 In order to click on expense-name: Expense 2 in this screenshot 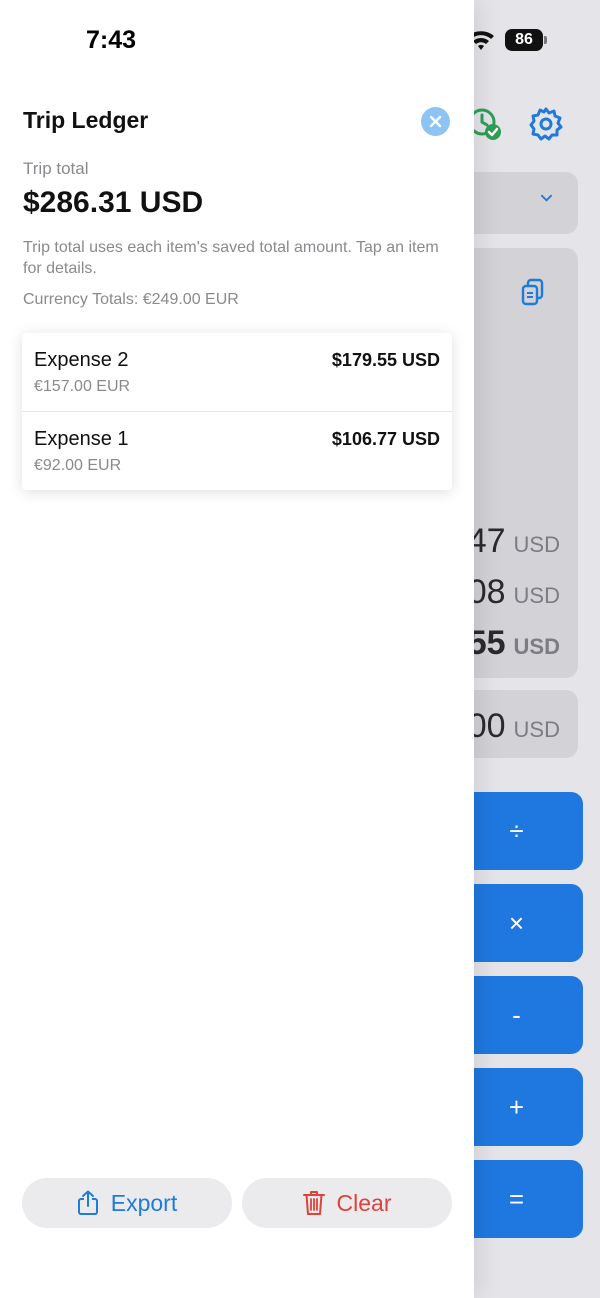, I will do `click(81, 360)`.